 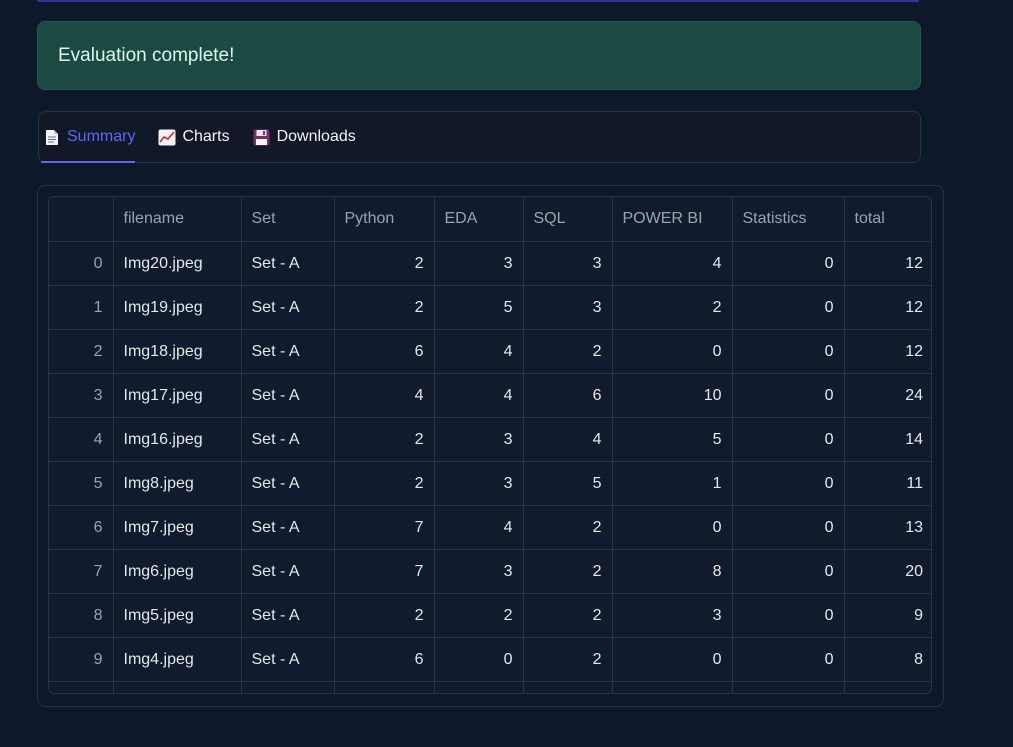 I want to click on row-index: 9, so click(x=81, y=659).